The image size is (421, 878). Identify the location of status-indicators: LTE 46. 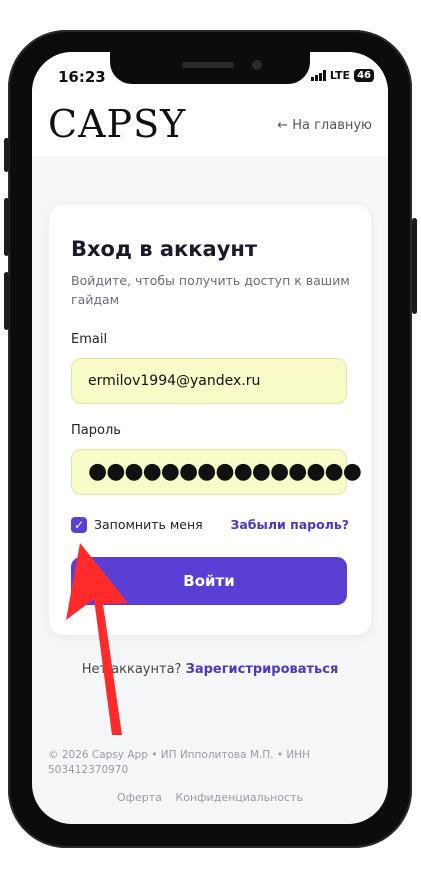
(342, 75).